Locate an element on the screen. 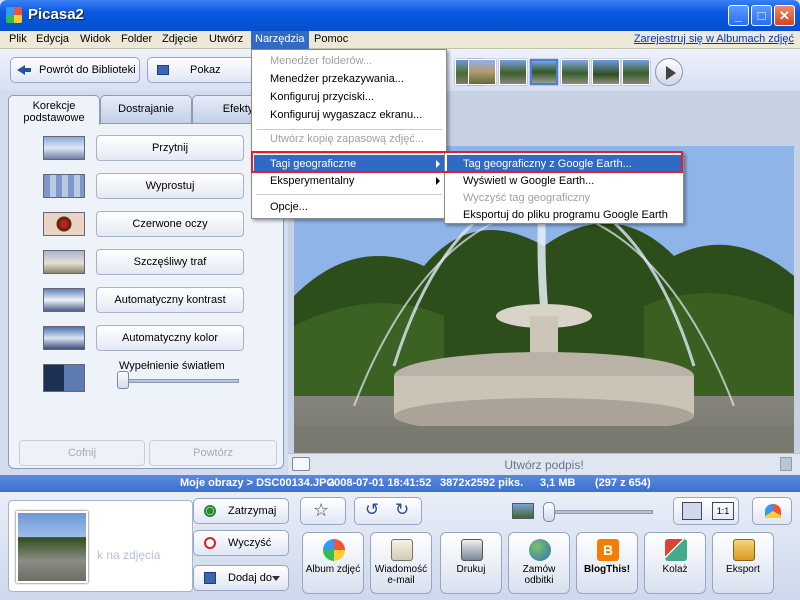 The height and width of the screenshot is (600, 800). star-button: ☆ is located at coordinates (323, 511).